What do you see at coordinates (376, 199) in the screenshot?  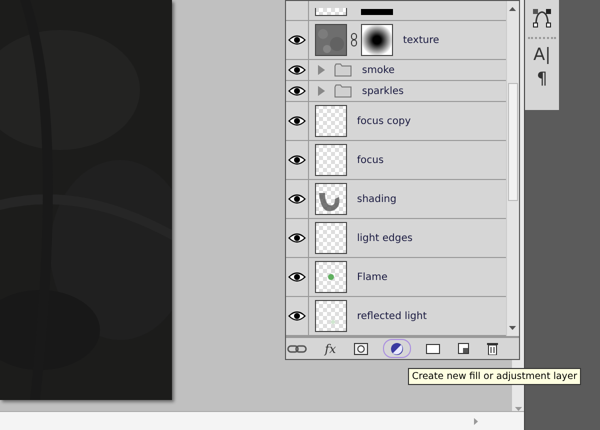 I see `layer-name: shading` at bounding box center [376, 199].